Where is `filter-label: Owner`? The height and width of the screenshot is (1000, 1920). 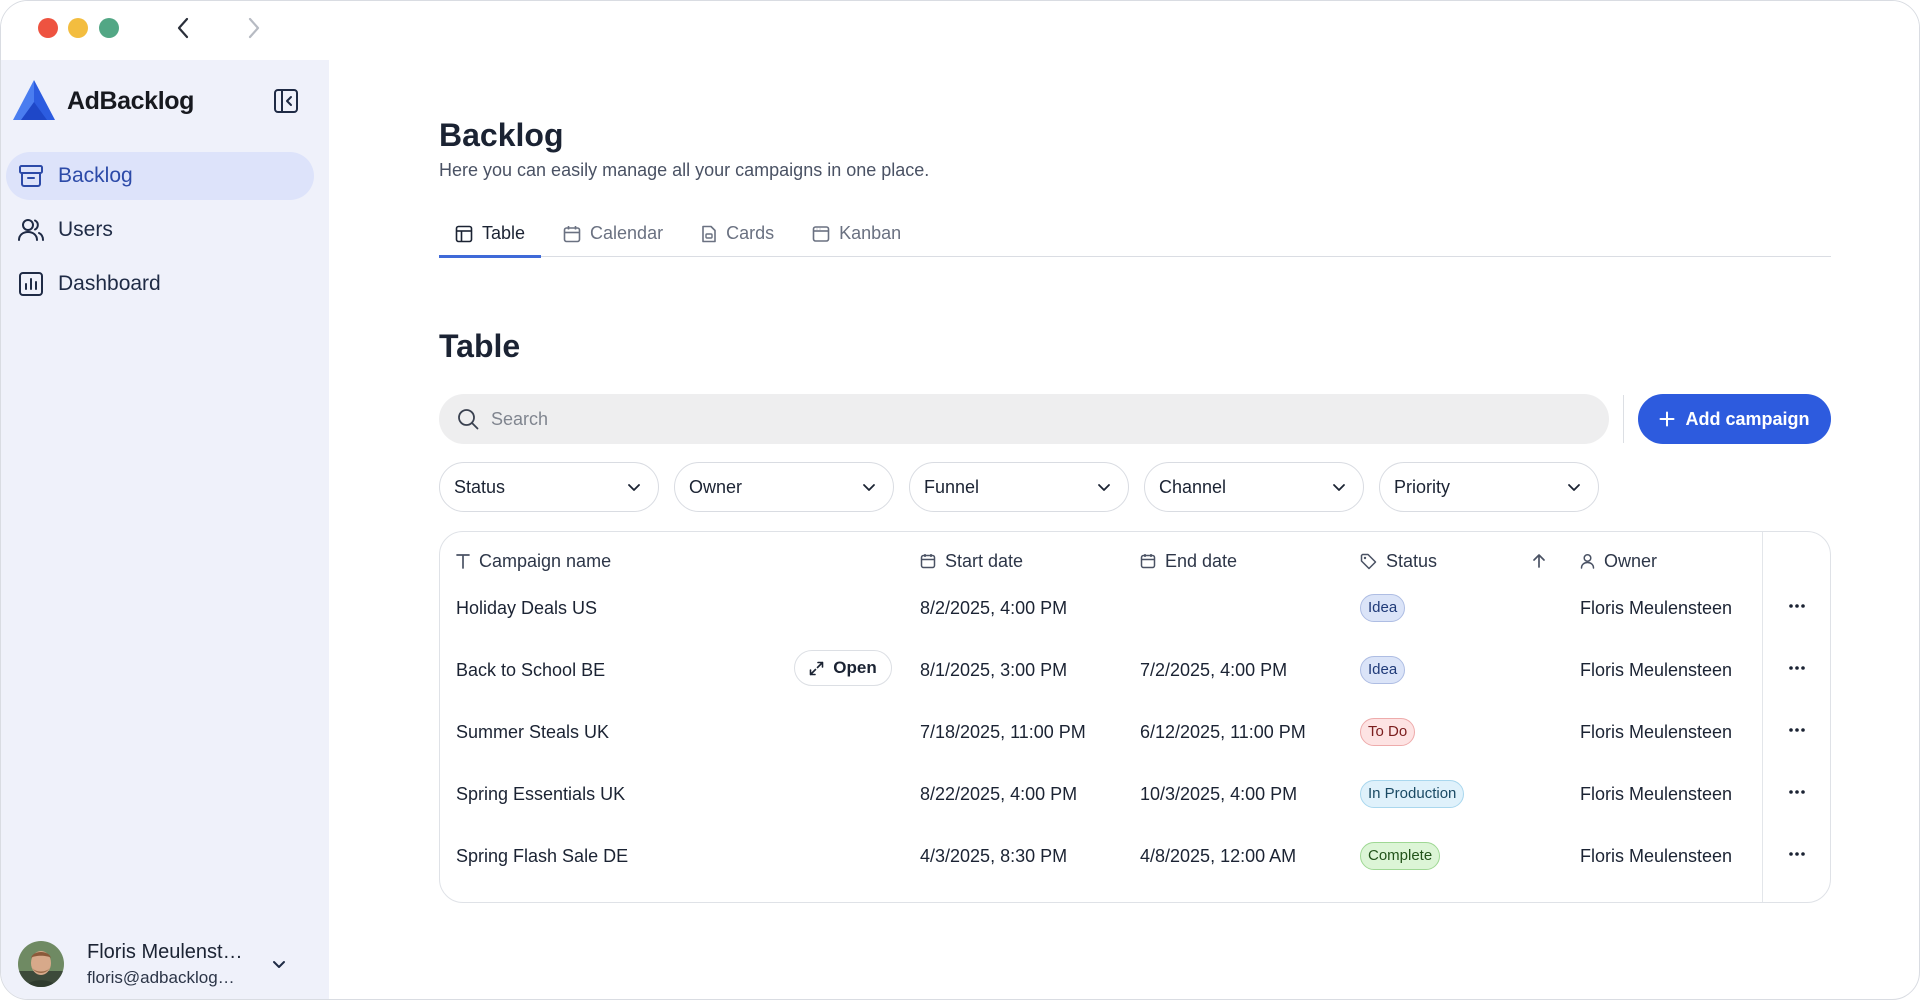 filter-label: Owner is located at coordinates (716, 486).